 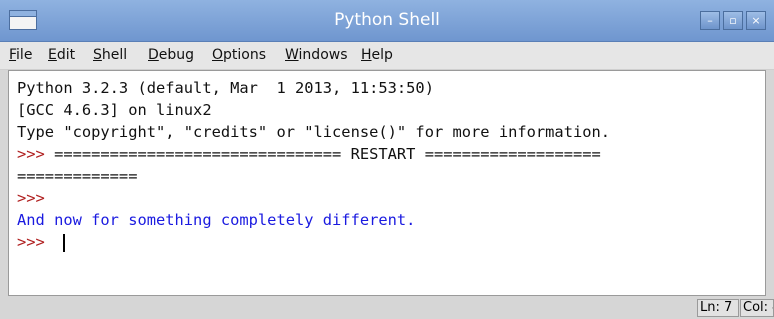 What do you see at coordinates (718, 308) in the screenshot?
I see `status-line: Ln: 7` at bounding box center [718, 308].